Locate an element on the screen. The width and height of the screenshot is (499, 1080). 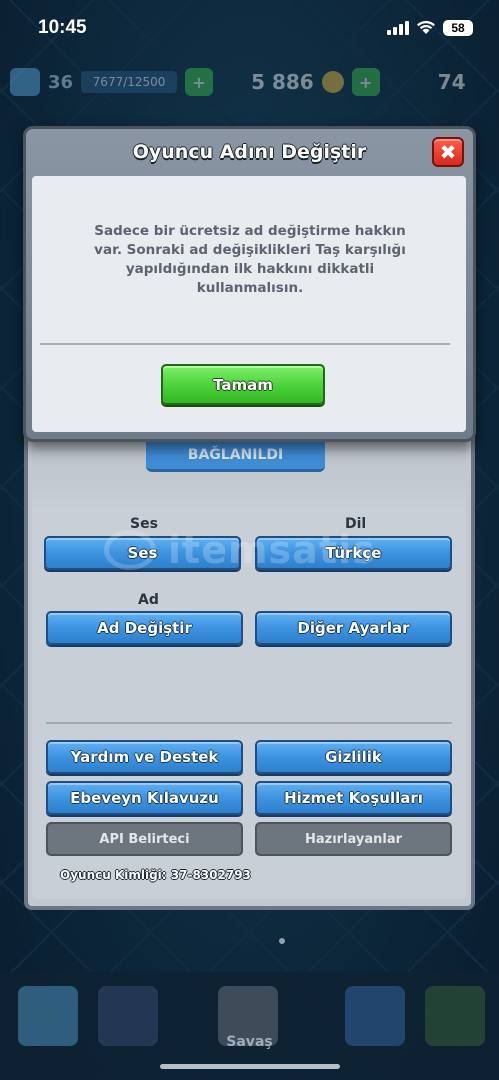
status-bar: 10:45 58 is located at coordinates (249, 28).